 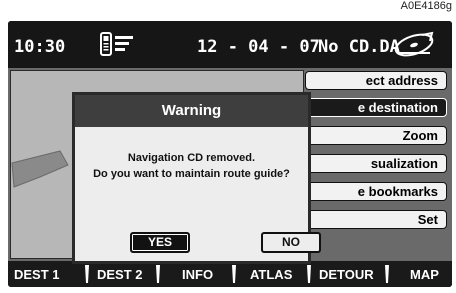 I want to click on no-button: NO, so click(x=291, y=242).